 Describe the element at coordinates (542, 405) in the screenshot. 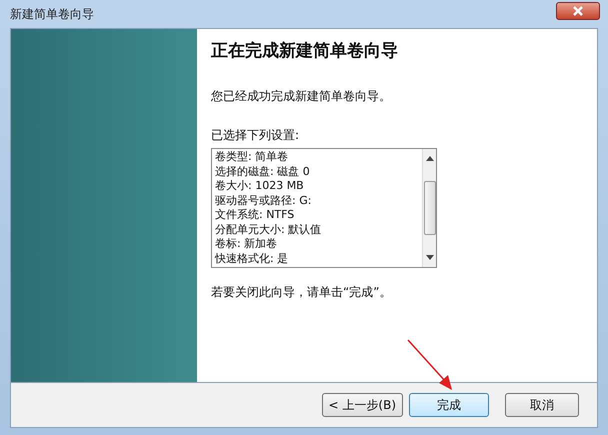

I see `wizard-button: 取消` at that location.